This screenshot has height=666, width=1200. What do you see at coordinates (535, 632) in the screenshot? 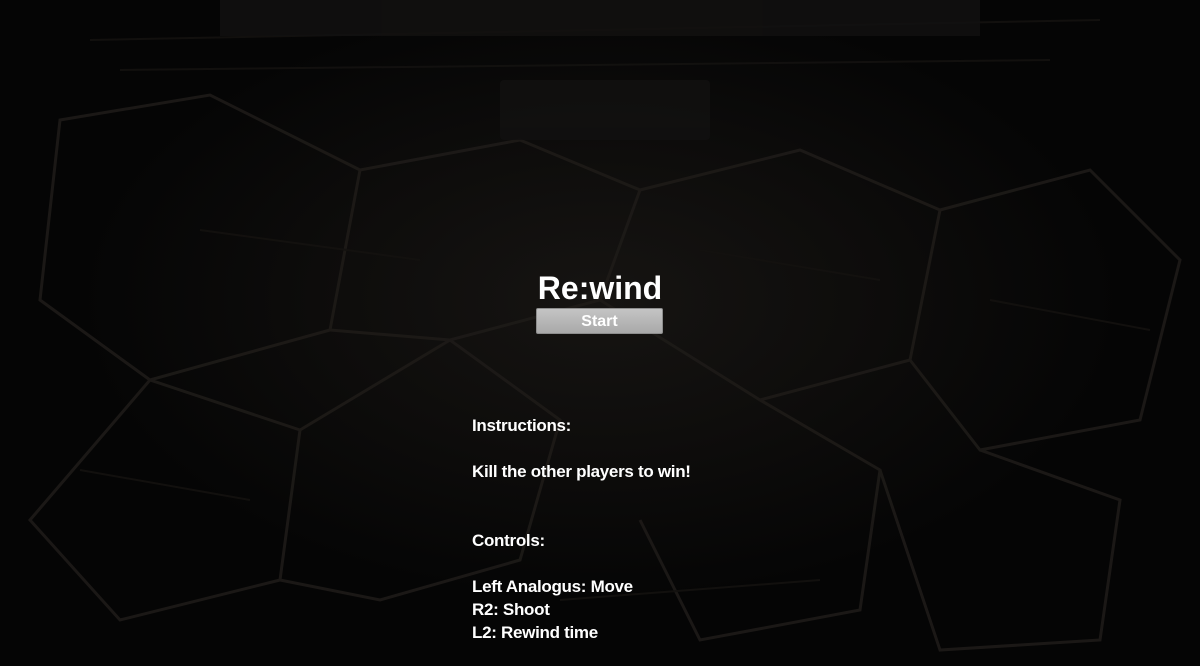
I see `control-item-rewind: L2: Rewind time` at bounding box center [535, 632].